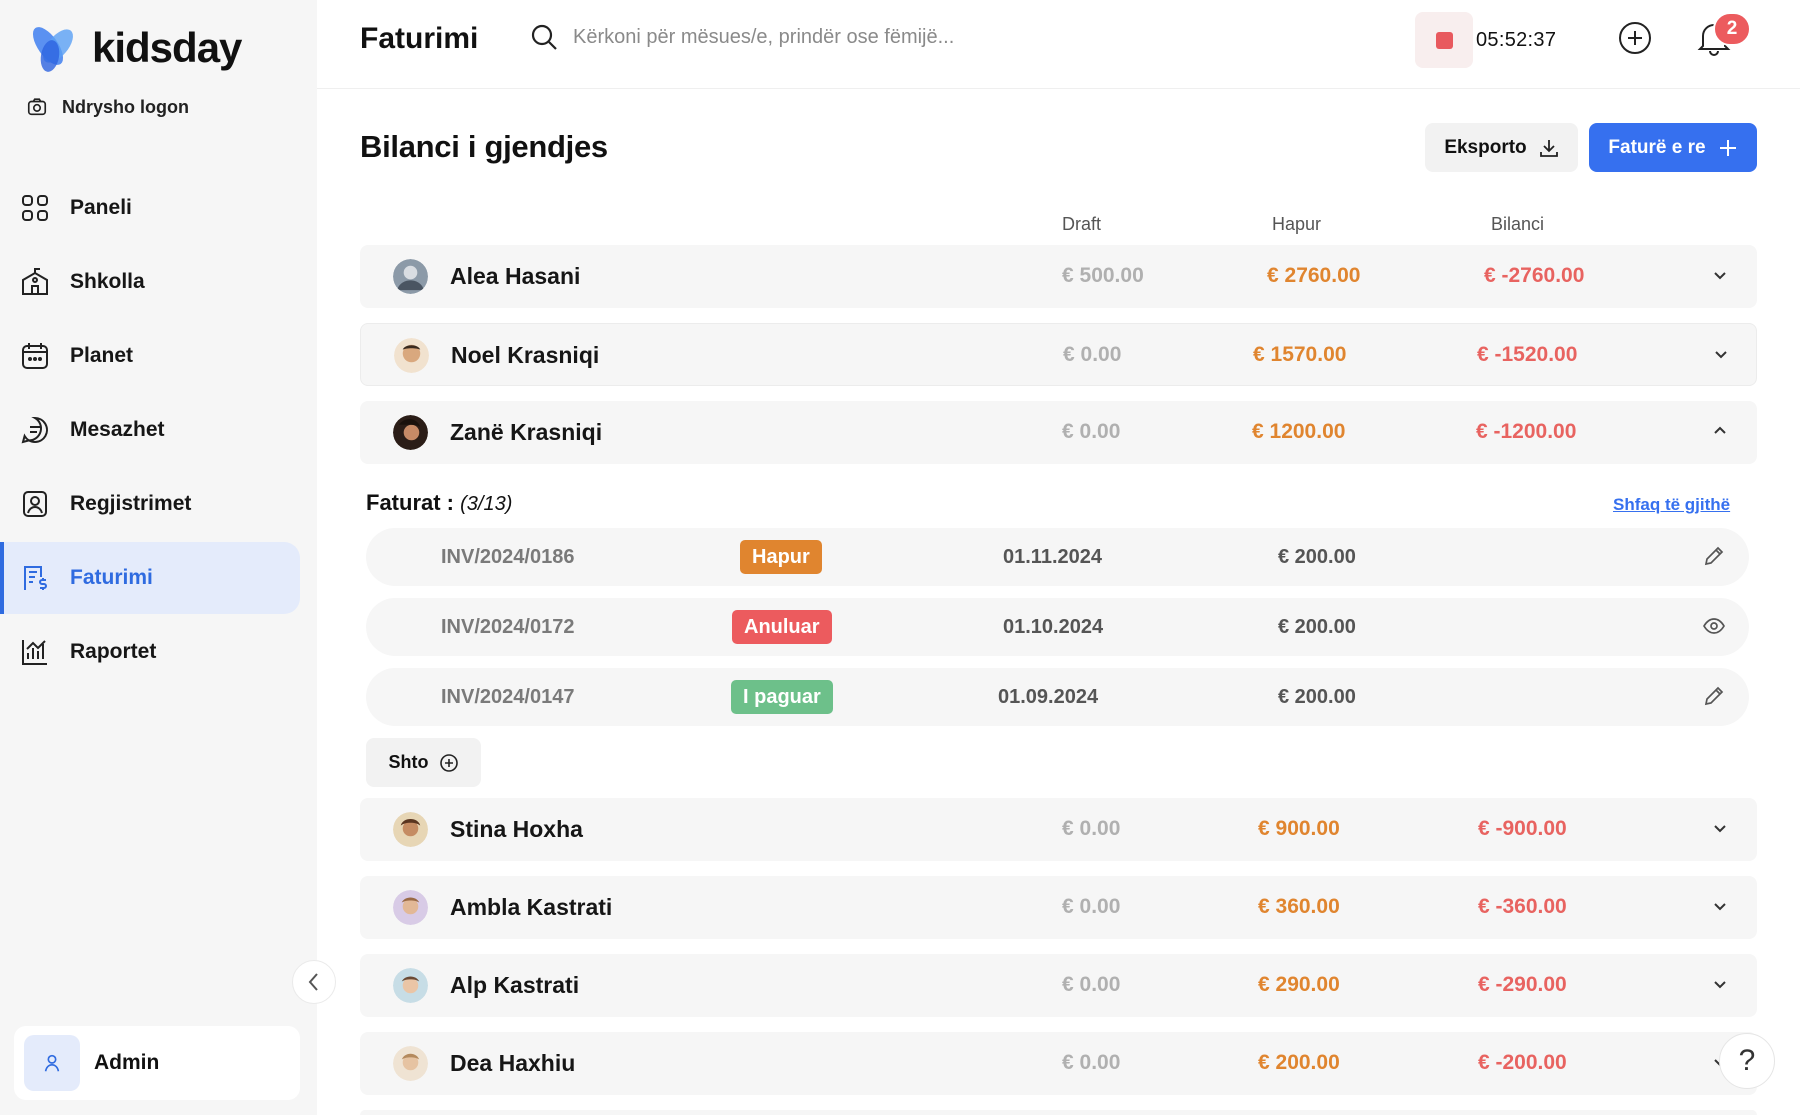  What do you see at coordinates (1727, 147) in the screenshot?
I see `plus-icon` at bounding box center [1727, 147].